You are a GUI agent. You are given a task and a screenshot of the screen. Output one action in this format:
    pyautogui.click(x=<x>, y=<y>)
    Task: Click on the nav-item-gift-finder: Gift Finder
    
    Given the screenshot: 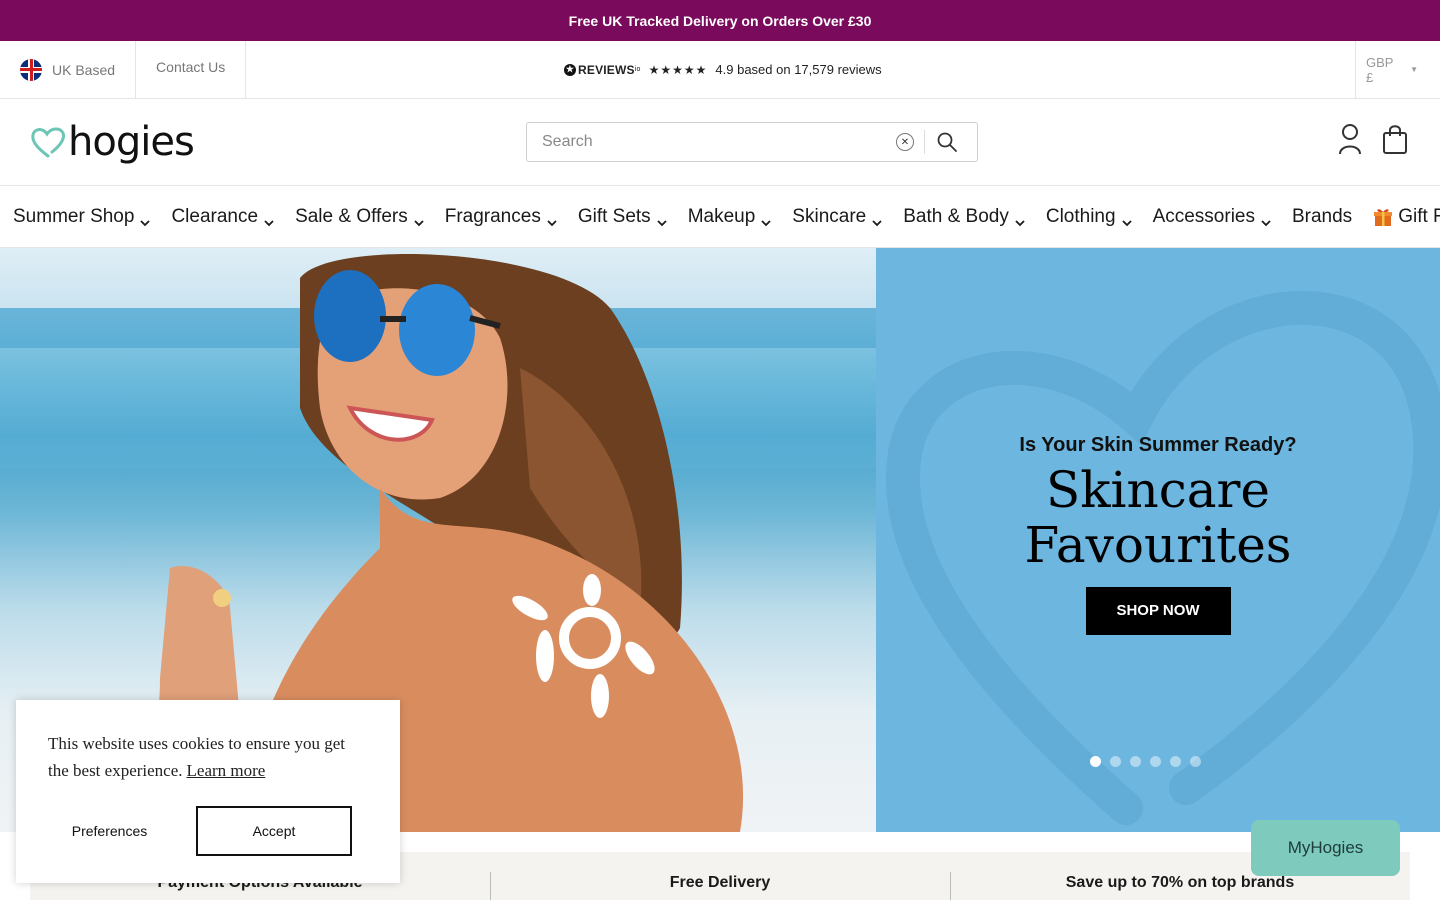 What is the action you would take?
    pyautogui.click(x=1406, y=217)
    